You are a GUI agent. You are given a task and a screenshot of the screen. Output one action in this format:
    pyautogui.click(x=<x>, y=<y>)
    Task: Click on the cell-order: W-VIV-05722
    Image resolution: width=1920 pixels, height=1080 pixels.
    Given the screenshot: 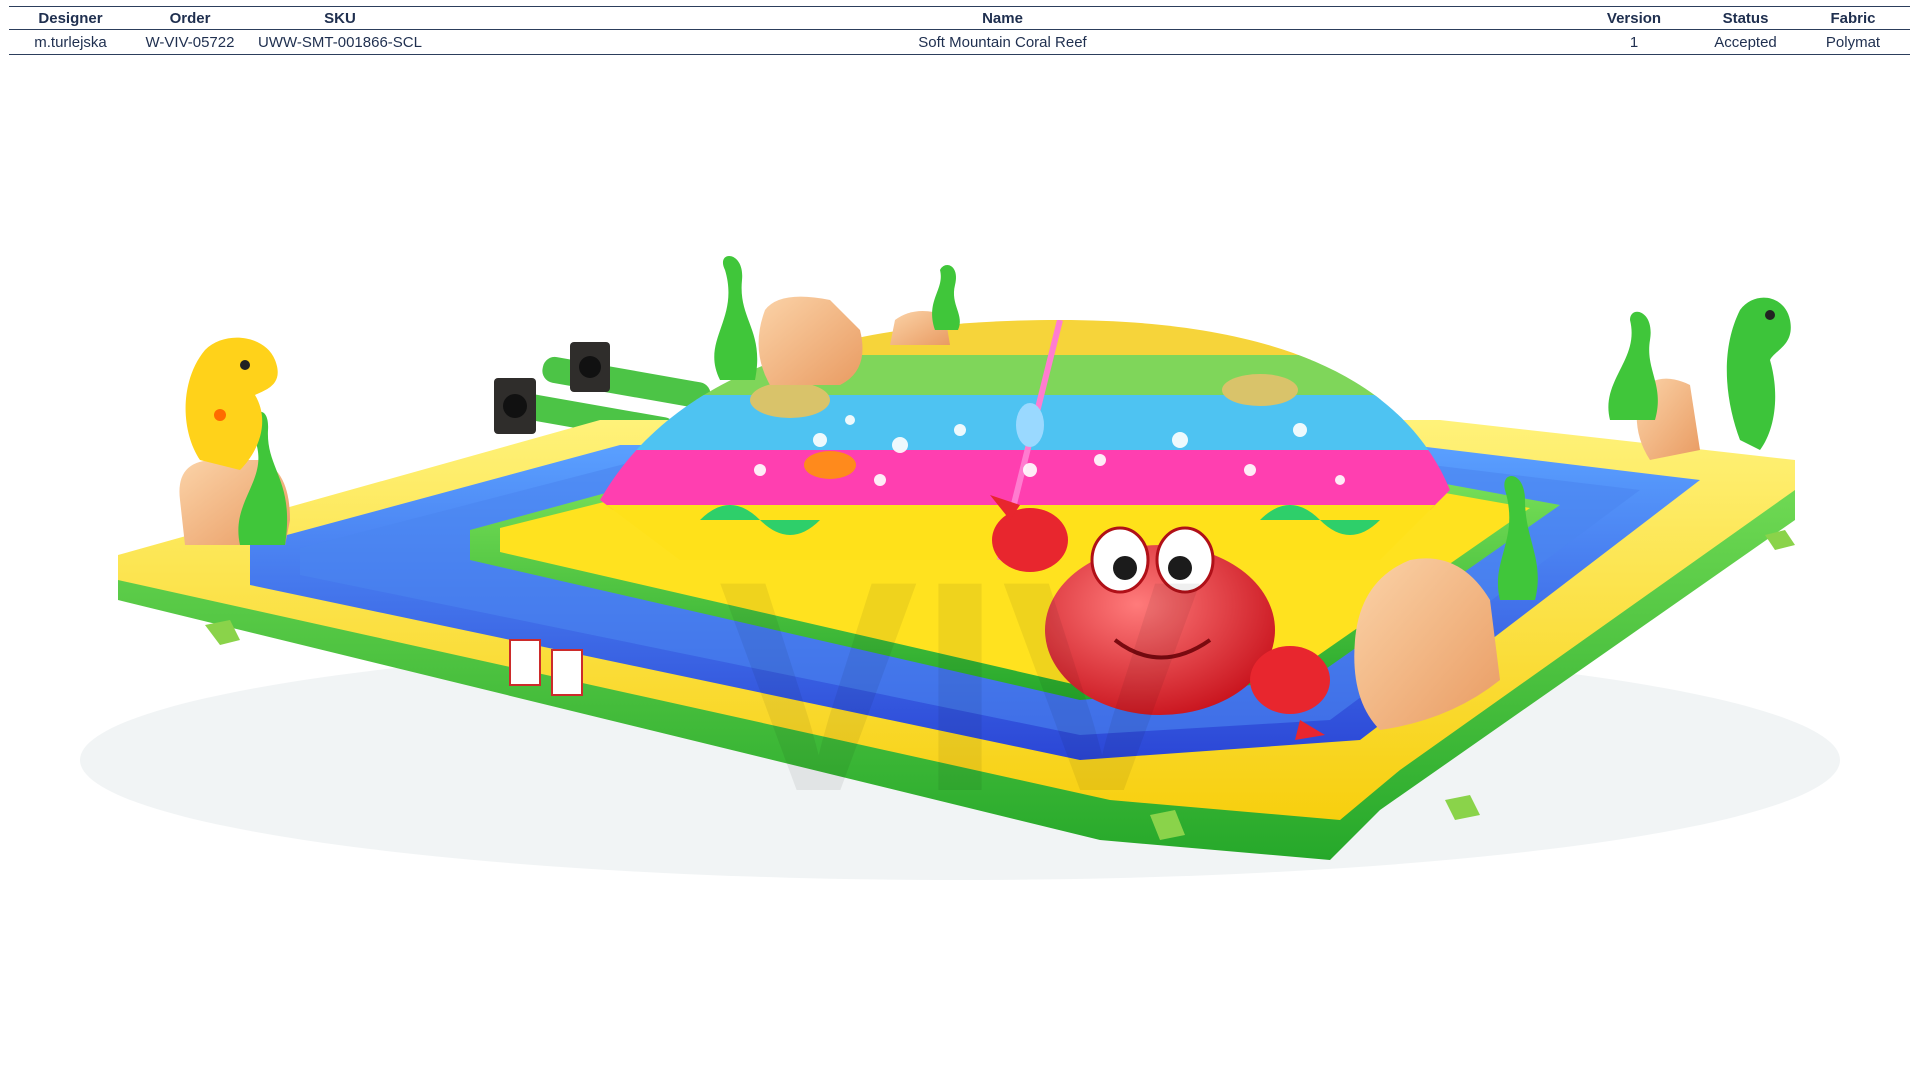 What is the action you would take?
    pyautogui.click(x=190, y=42)
    